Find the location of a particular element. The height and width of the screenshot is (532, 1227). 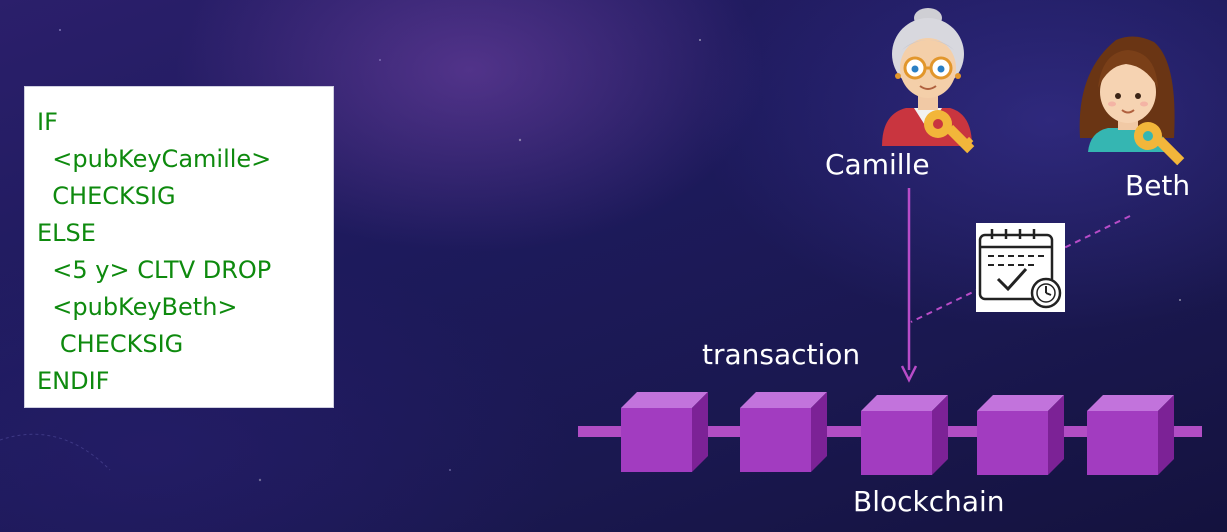

beth-key-icon is located at coordinates (1159, 144).